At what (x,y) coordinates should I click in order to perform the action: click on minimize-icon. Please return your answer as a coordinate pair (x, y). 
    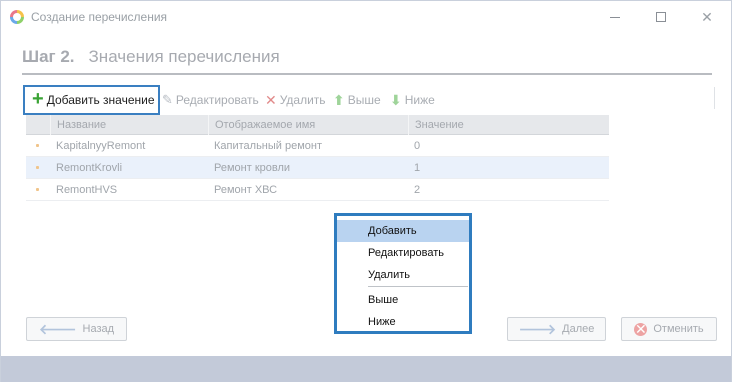
    Looking at the image, I should click on (615, 17).